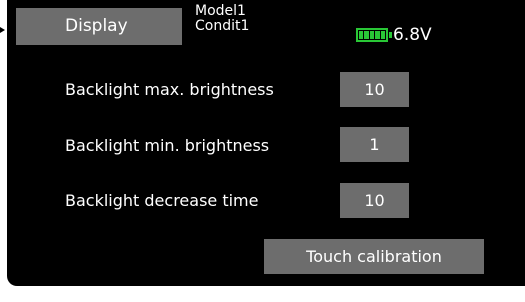 This screenshot has height=302, width=525. Describe the element at coordinates (220, 11) in the screenshot. I see `model-name: Model1` at that location.